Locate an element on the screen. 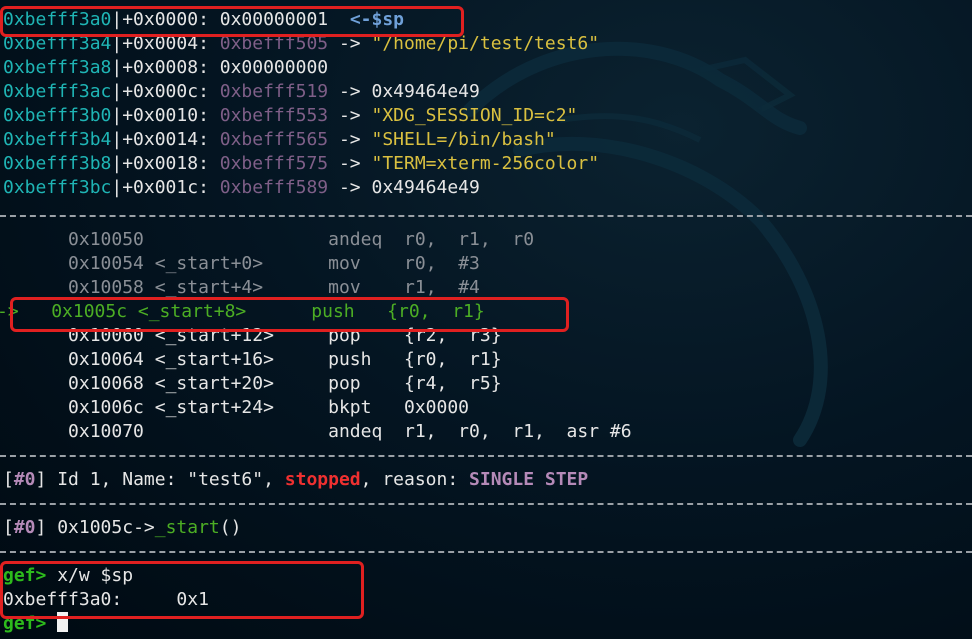 The image size is (972, 639). stack-value: 0xbefff505 is located at coordinates (274, 43).